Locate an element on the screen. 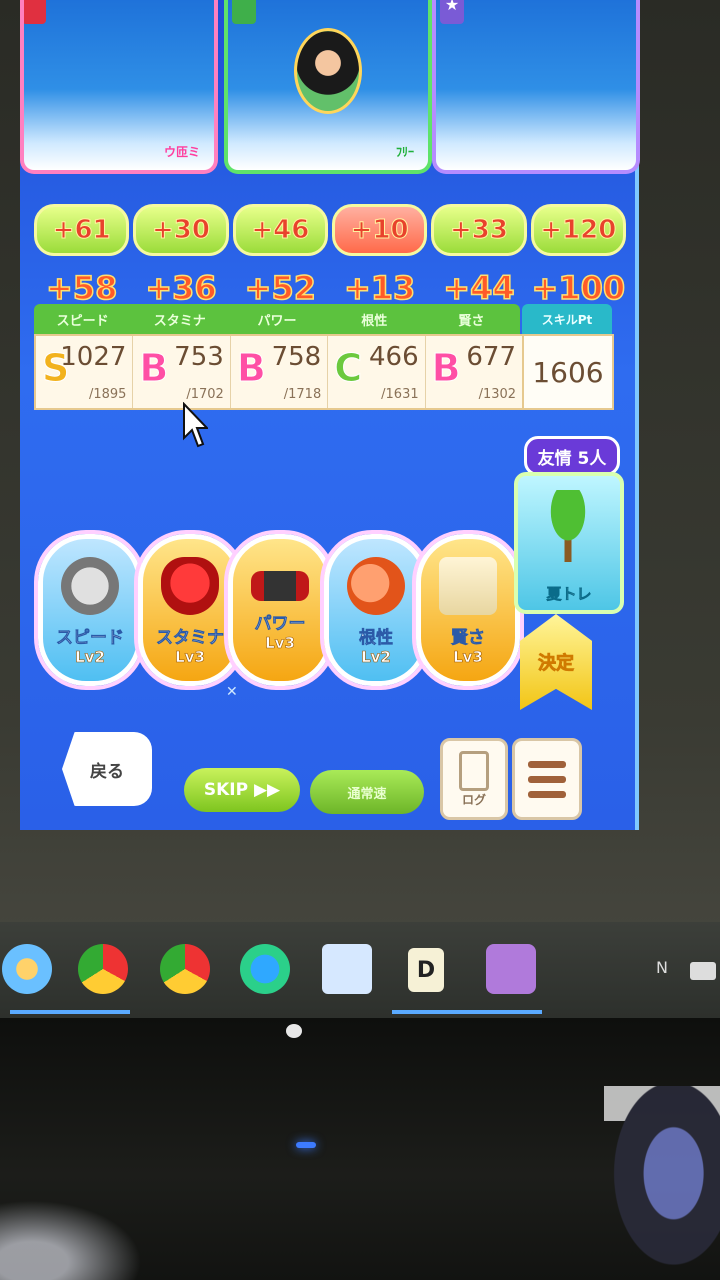 The image size is (720, 1280). skip-button: SKIP ▶▶ is located at coordinates (242, 790).